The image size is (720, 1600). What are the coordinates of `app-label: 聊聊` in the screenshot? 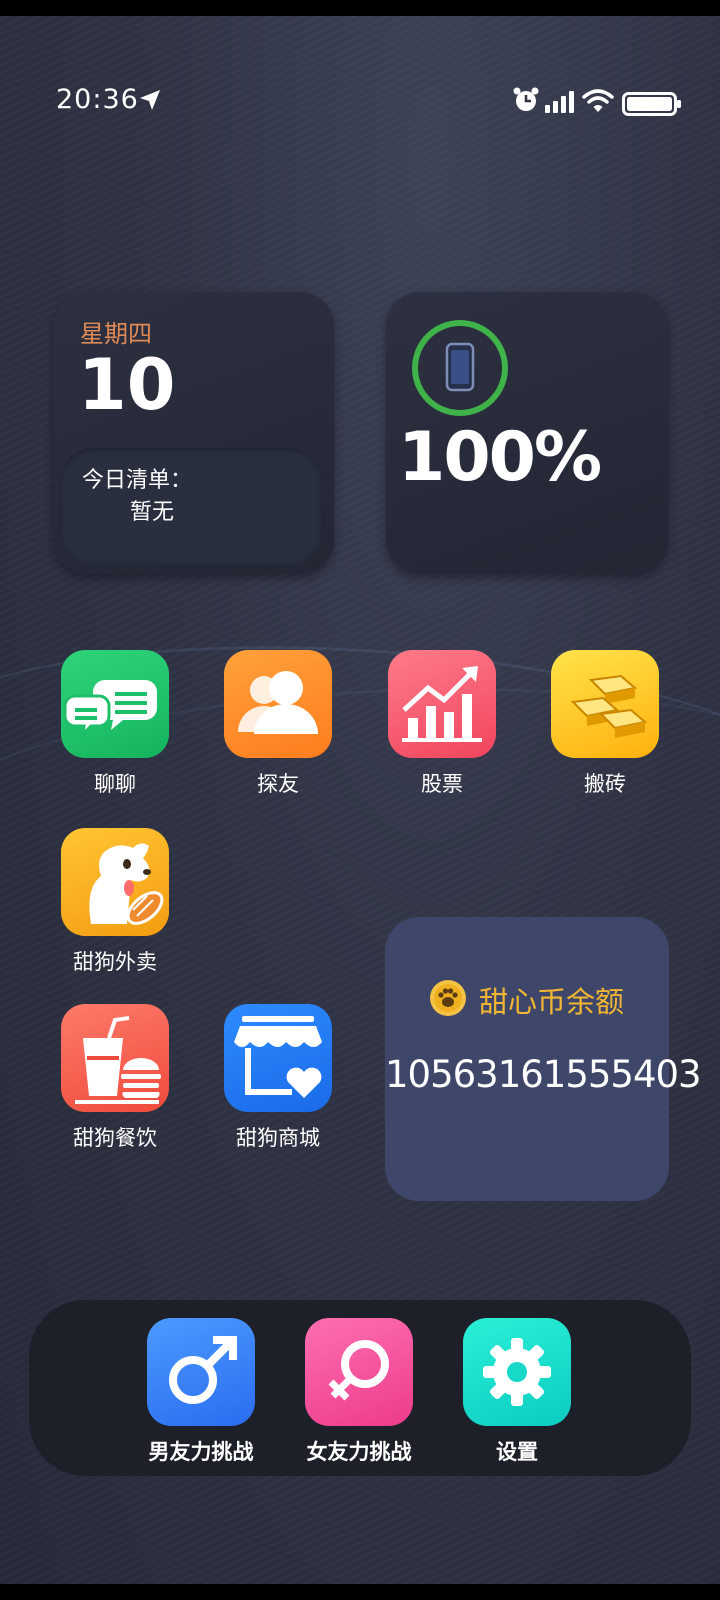 It's located at (115, 784).